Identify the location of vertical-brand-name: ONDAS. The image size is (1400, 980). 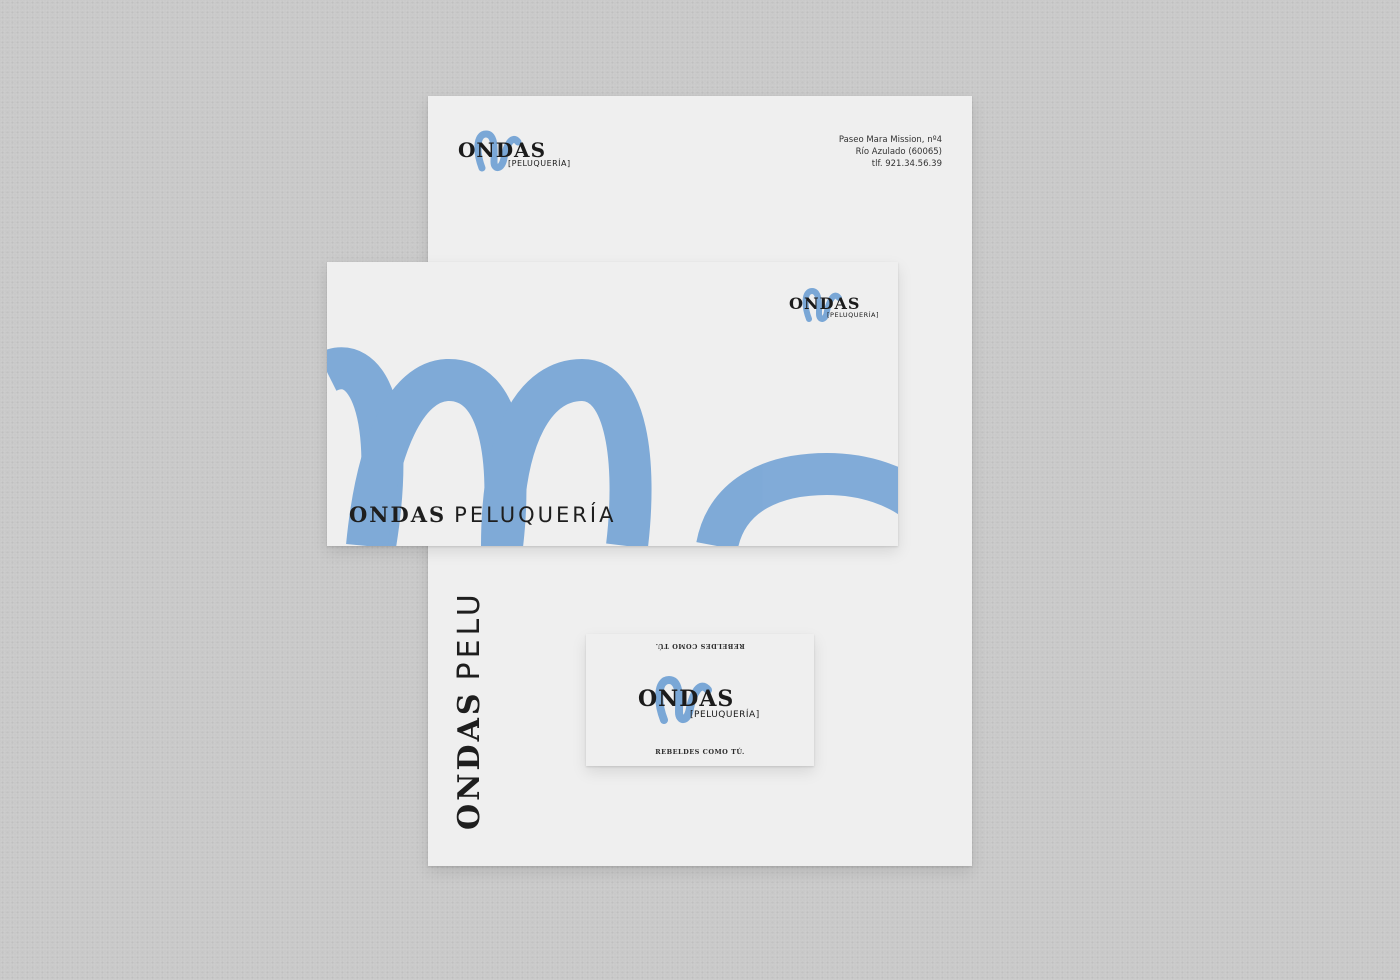
(469, 760).